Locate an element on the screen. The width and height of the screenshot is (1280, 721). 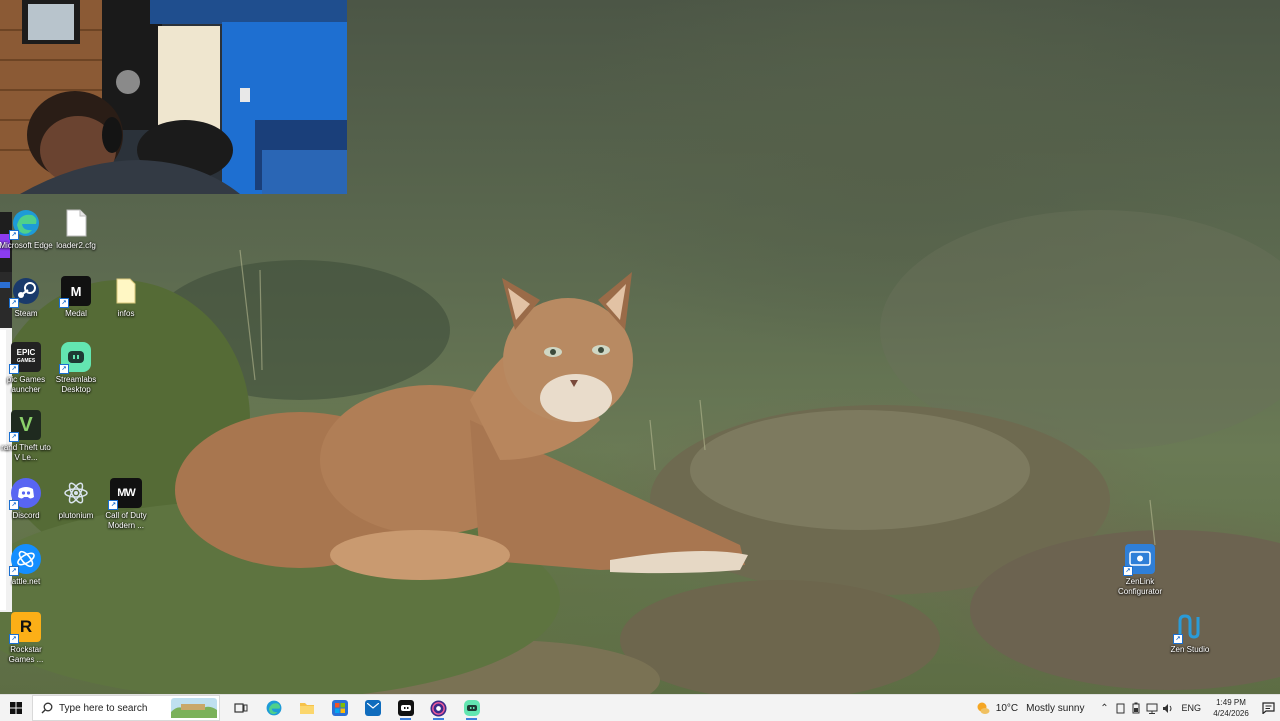
desktop-icon-steam: ↗ Steam is located at coordinates (26, 297).